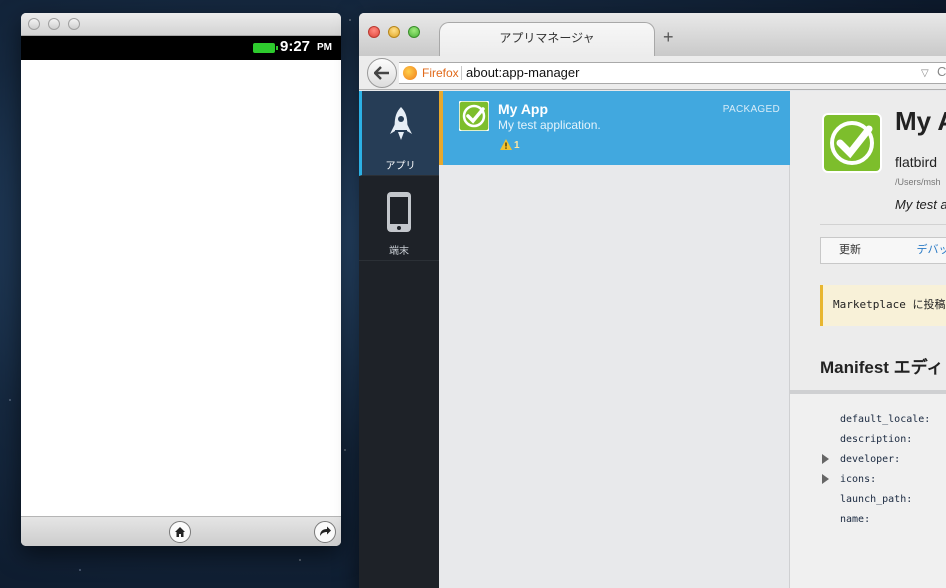 The height and width of the screenshot is (588, 946). What do you see at coordinates (506, 144) in the screenshot?
I see `warning-icon` at bounding box center [506, 144].